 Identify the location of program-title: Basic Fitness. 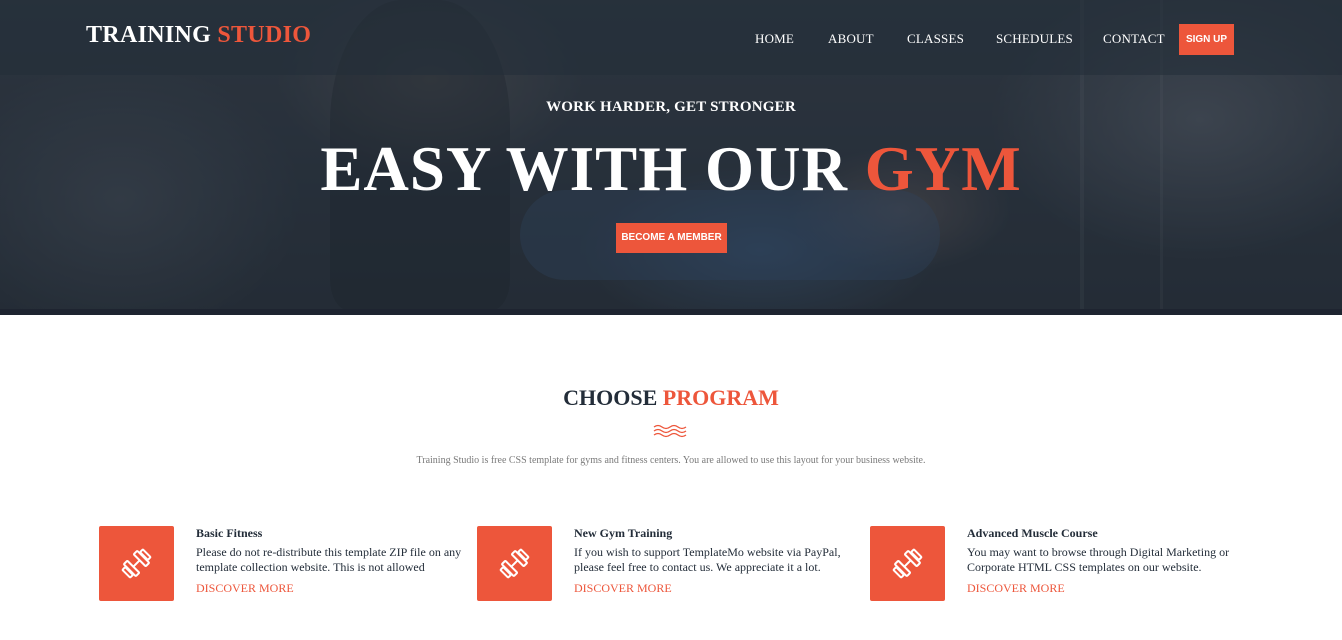
(229, 533).